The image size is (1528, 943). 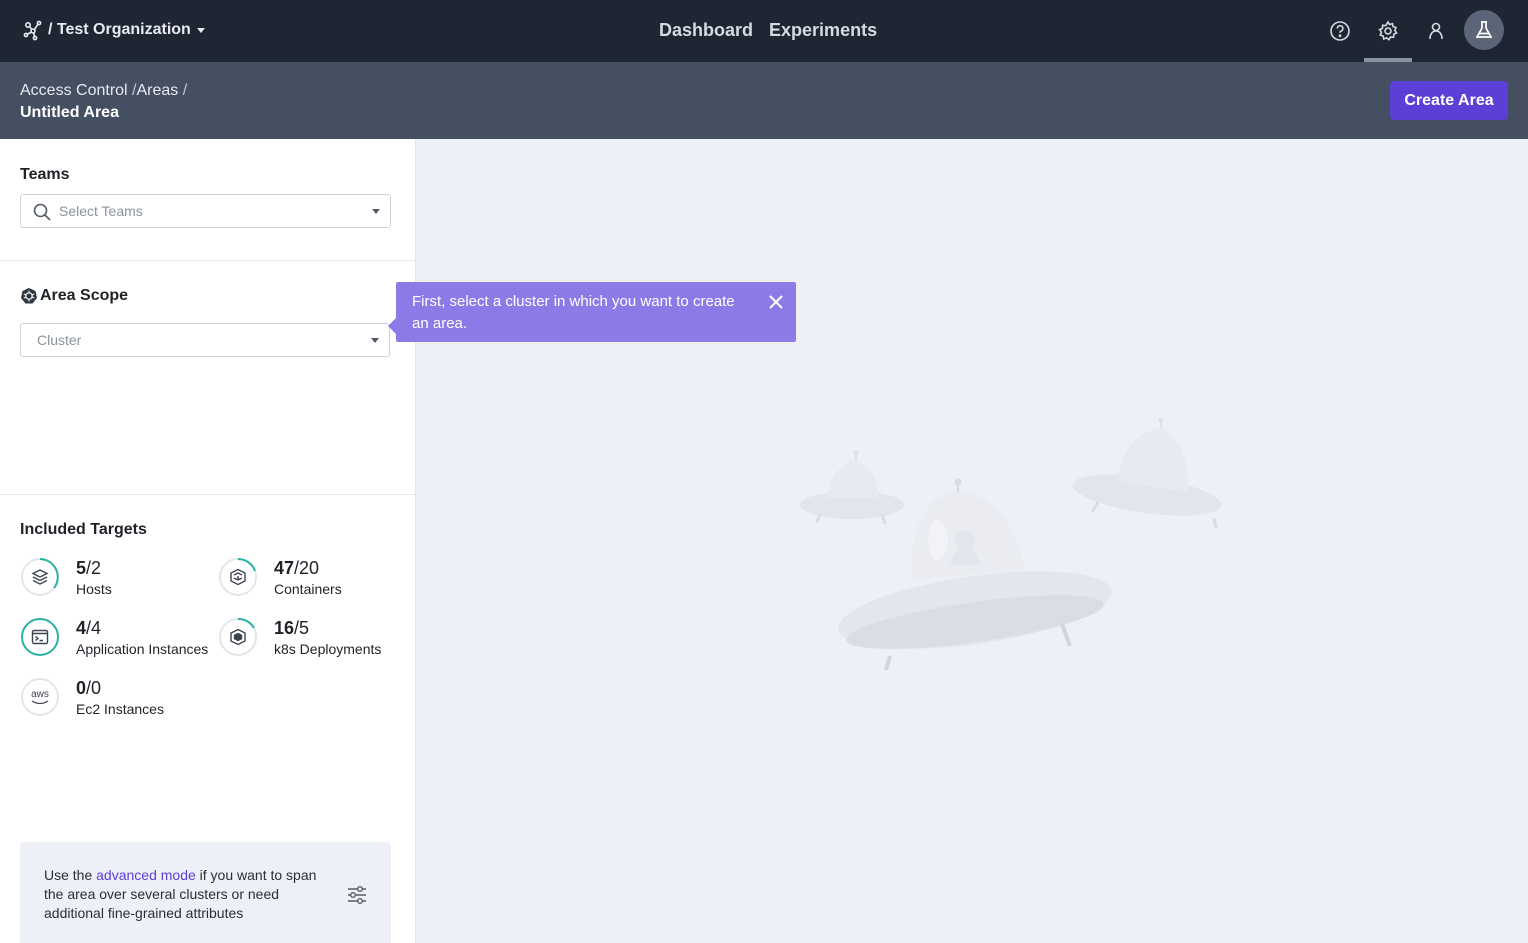 What do you see at coordinates (83, 529) in the screenshot?
I see `included-targets-title: Included Targets` at bounding box center [83, 529].